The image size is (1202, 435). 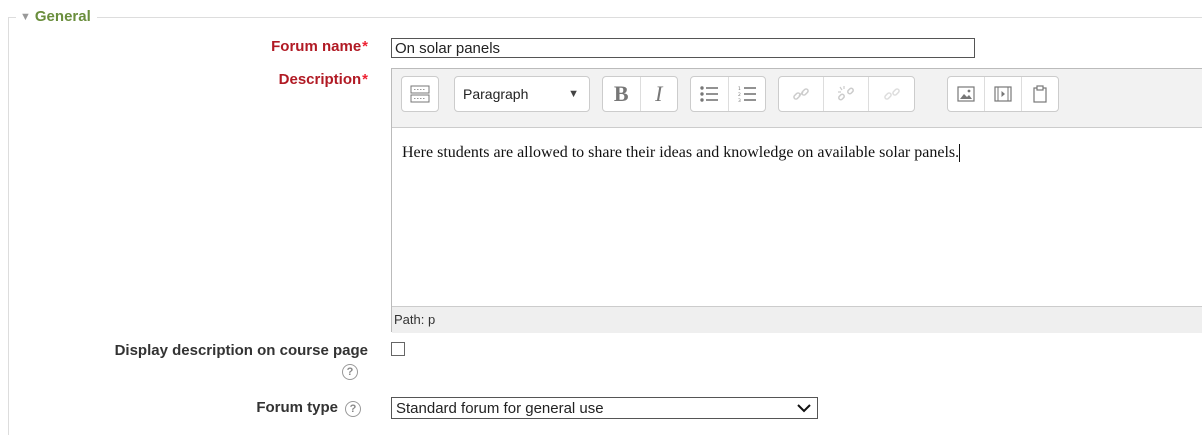 I want to click on dropdown-caret-icon: ▼, so click(x=573, y=94).